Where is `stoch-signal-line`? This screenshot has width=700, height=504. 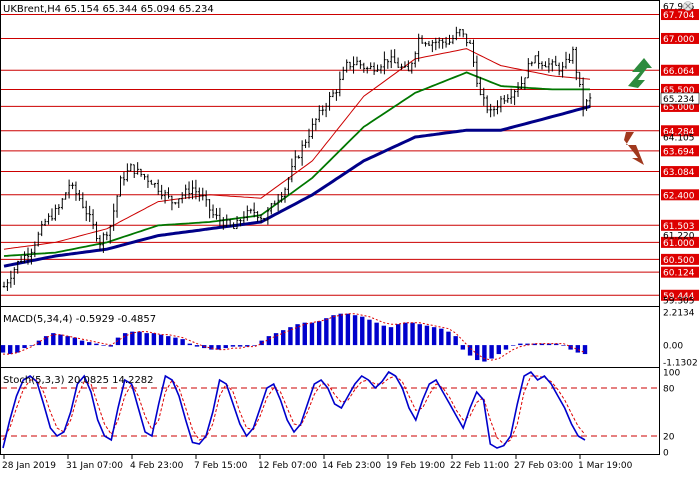 stoch-signal-line is located at coordinates (294, 410).